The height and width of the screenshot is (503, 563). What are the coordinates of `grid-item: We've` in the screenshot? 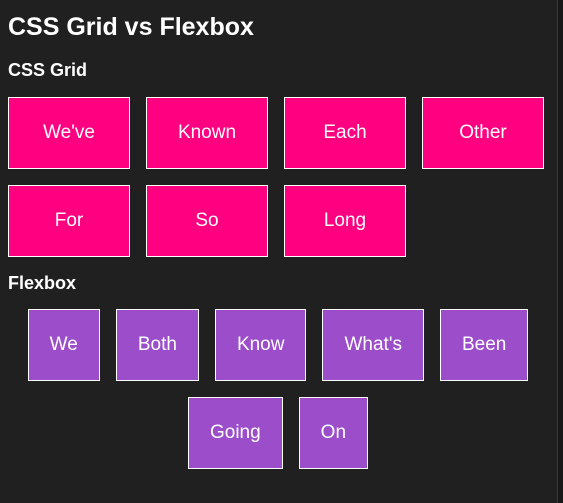 It's located at (69, 133).